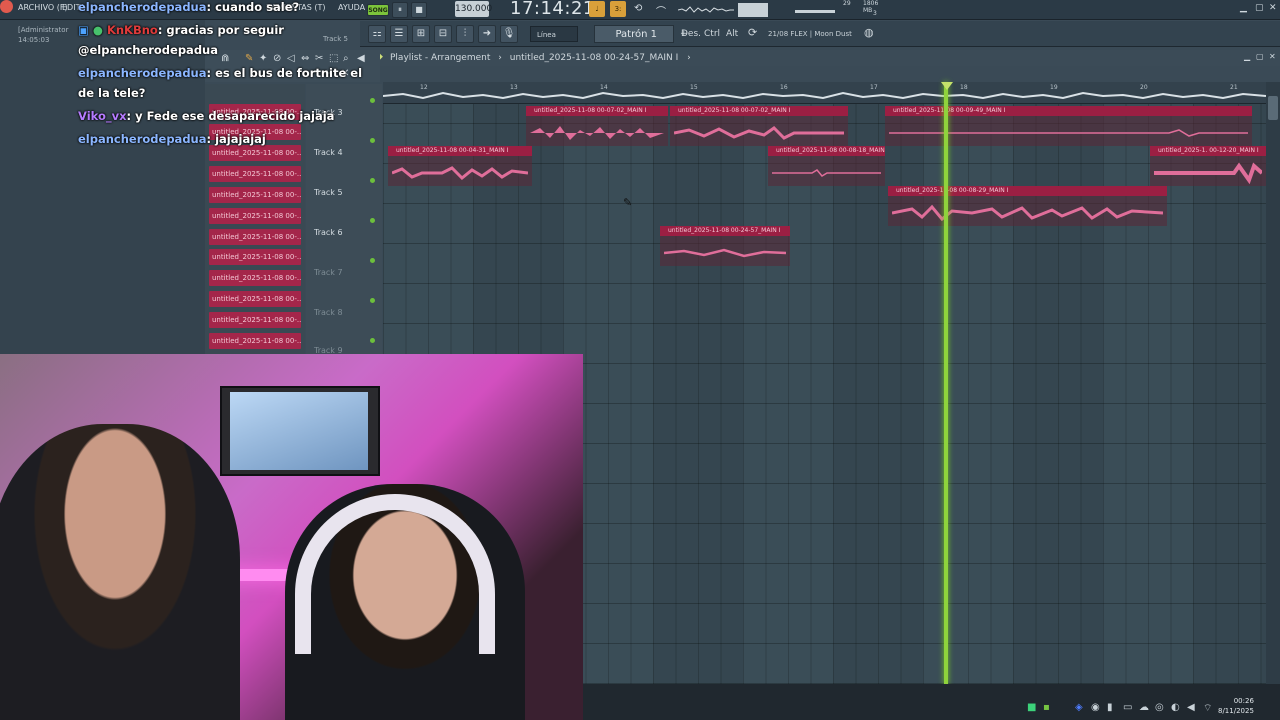  I want to click on playlist-maximize-icon: ▢, so click(1260, 56).